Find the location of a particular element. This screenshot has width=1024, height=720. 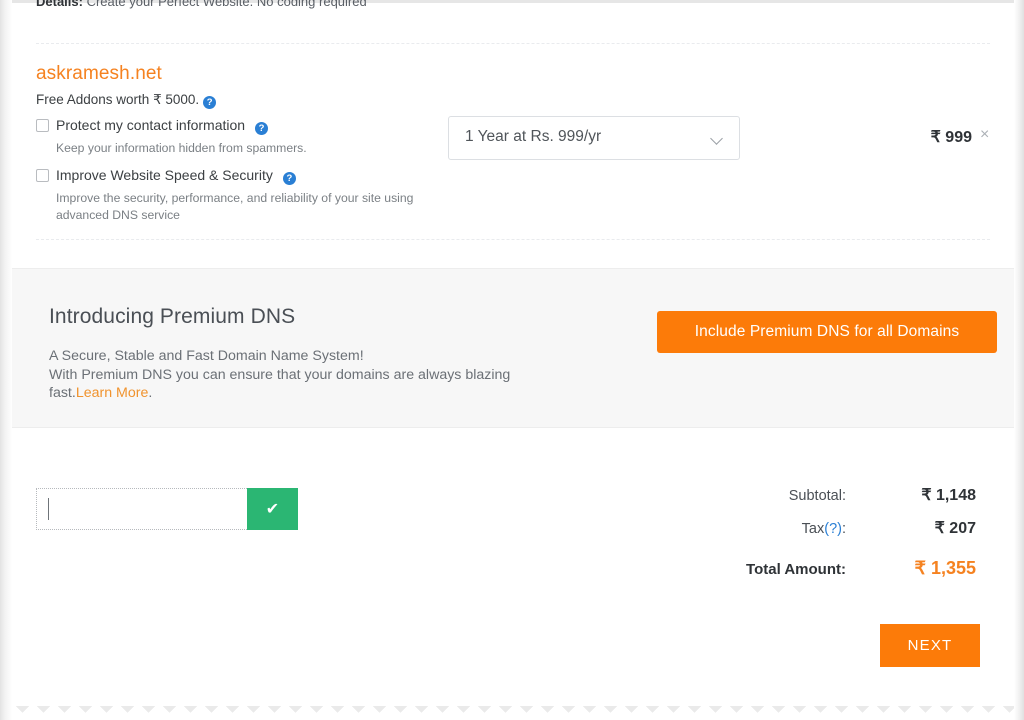

divider-below-item is located at coordinates (513, 239).